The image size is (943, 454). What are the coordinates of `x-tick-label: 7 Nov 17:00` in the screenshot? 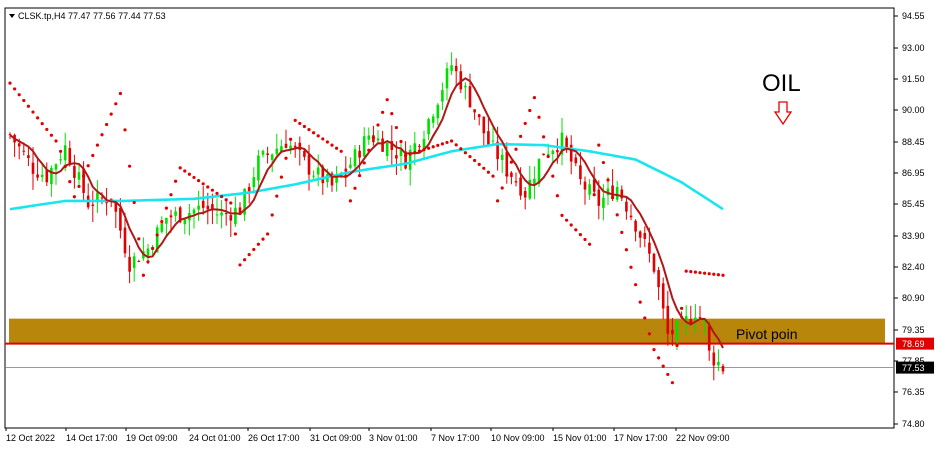 It's located at (455, 438).